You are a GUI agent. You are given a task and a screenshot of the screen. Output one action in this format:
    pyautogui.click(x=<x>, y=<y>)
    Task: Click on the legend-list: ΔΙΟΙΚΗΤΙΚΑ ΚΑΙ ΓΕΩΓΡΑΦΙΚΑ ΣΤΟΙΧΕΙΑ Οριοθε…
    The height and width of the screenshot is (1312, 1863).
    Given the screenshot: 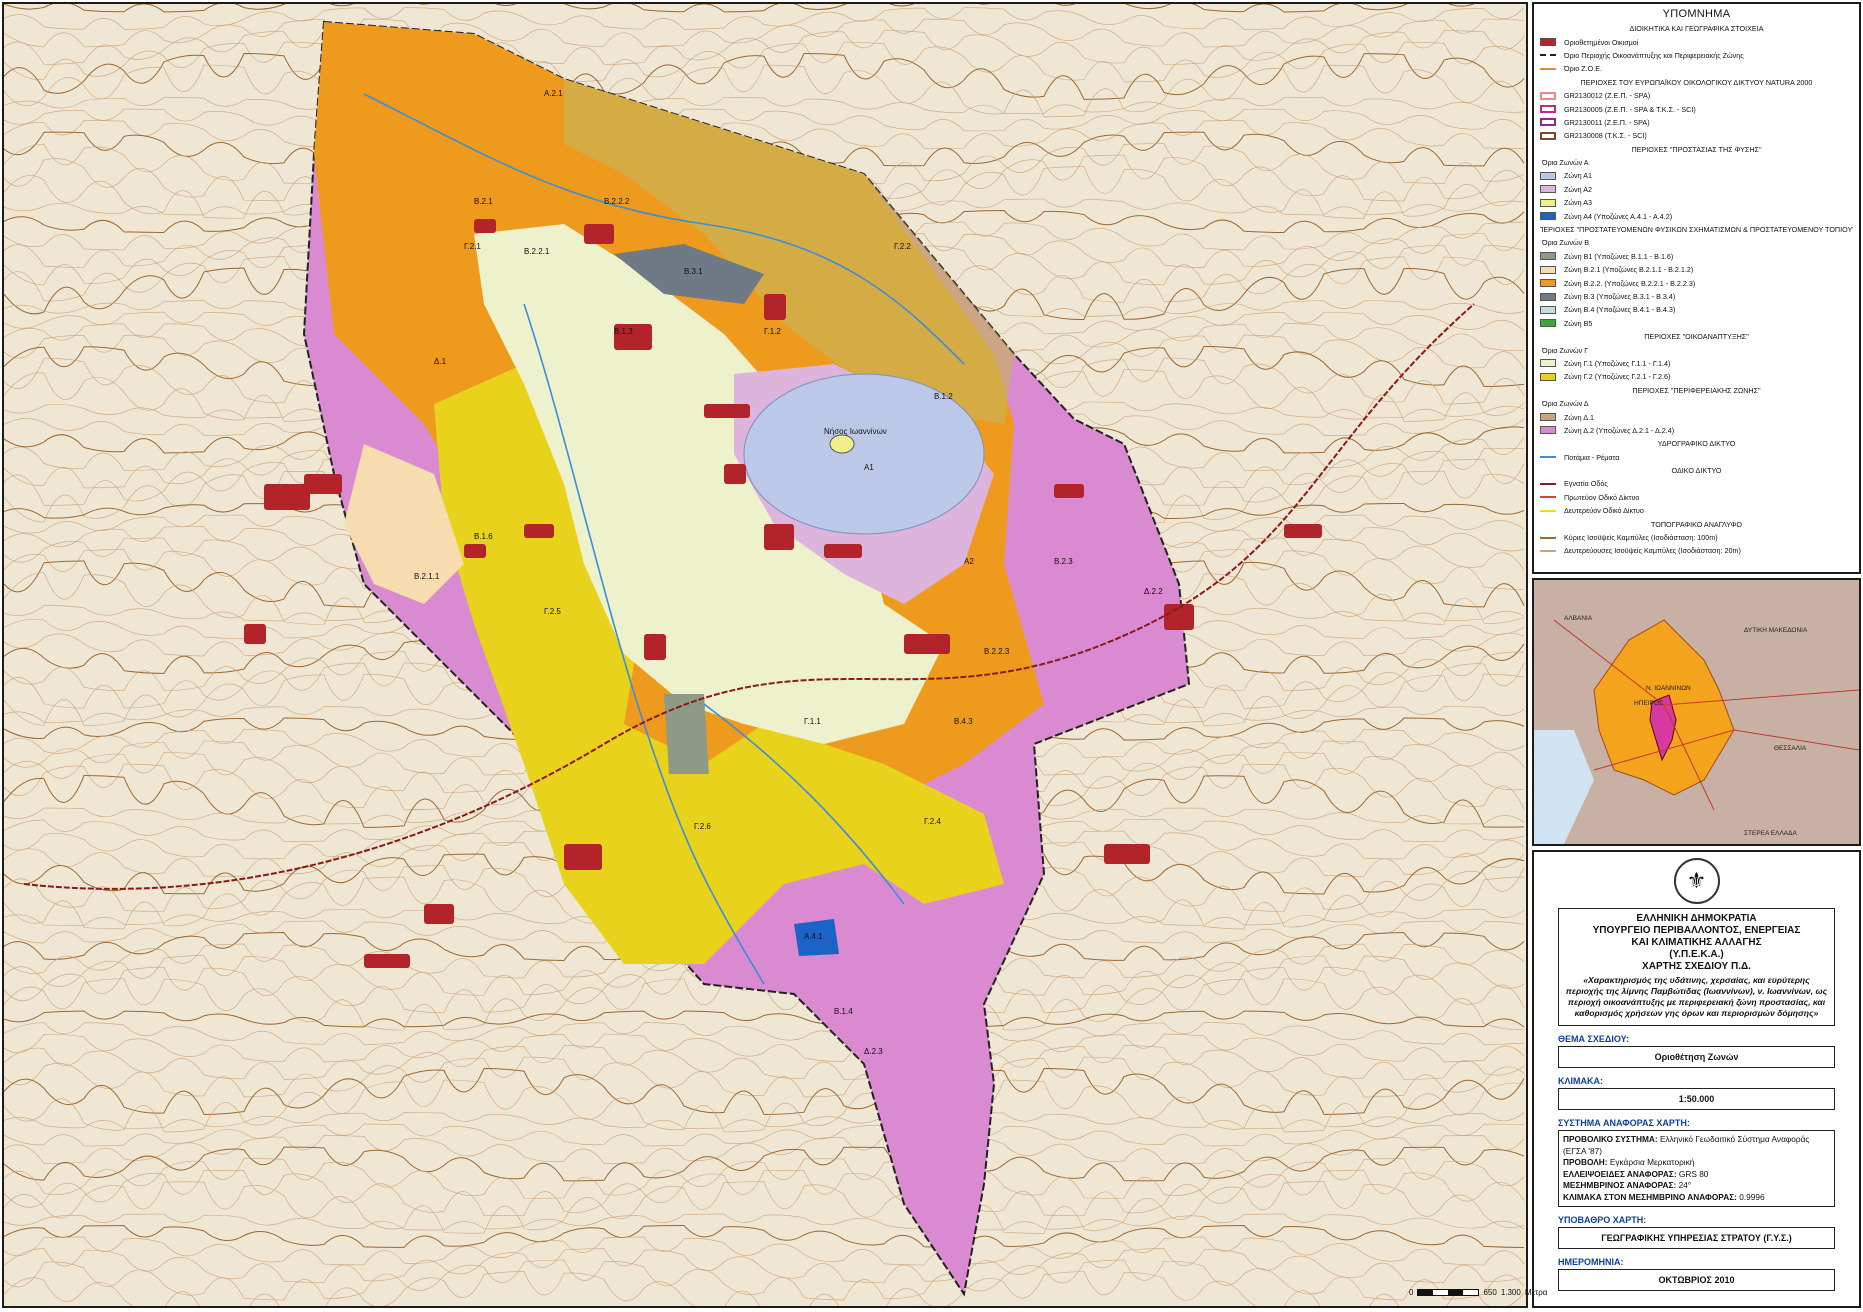 What is the action you would take?
    pyautogui.click(x=1696, y=290)
    